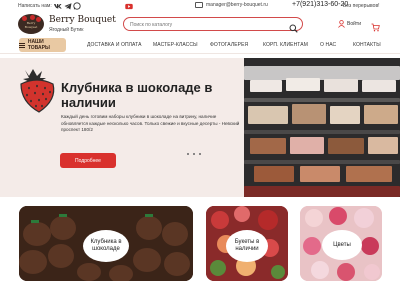 The height and width of the screenshot is (281, 400). I want to click on search-icon, so click(293, 26).